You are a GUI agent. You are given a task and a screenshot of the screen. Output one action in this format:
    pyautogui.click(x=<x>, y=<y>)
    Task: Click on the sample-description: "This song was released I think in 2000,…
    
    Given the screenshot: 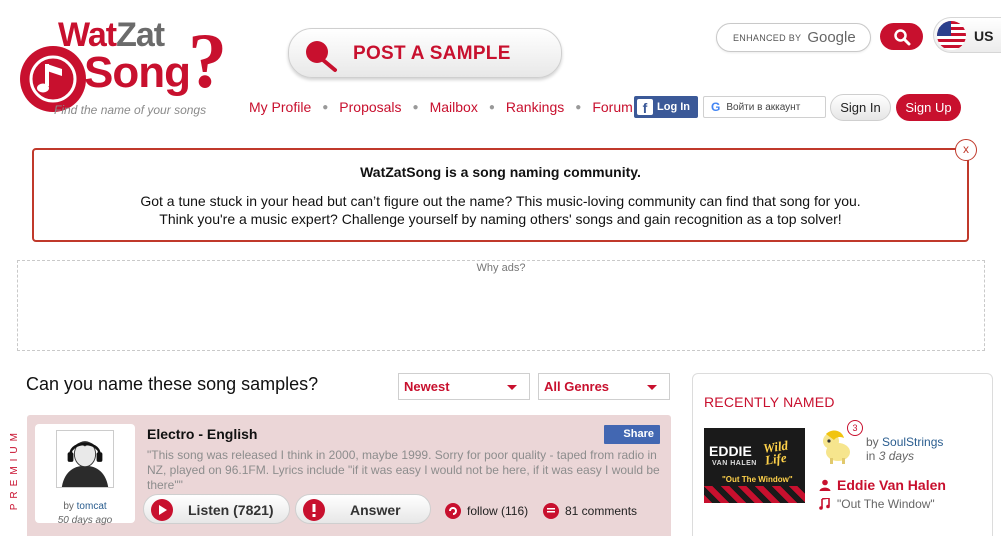 What is the action you would take?
    pyautogui.click(x=403, y=470)
    